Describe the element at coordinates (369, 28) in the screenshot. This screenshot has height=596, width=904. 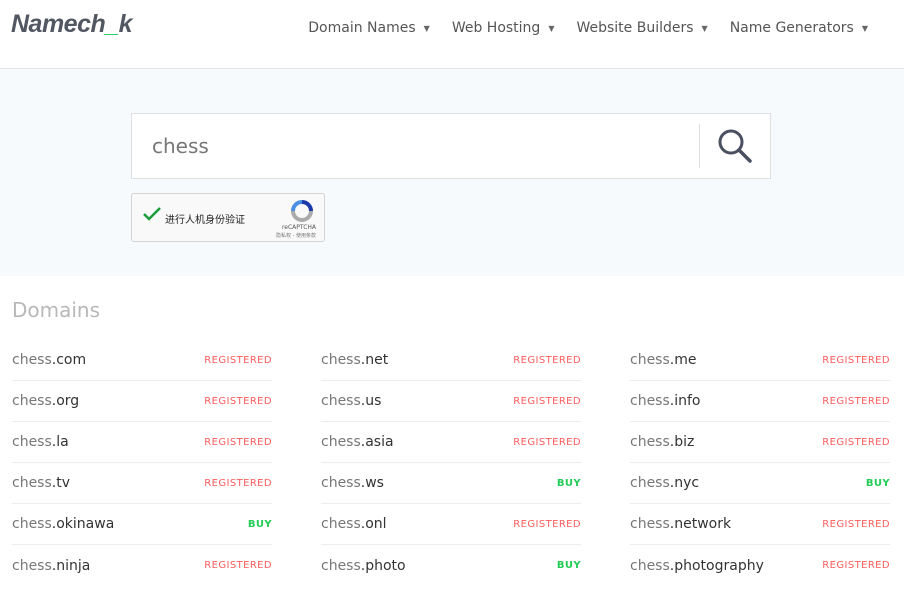
I see `nav-domain-names: Domain Names ▼` at that location.